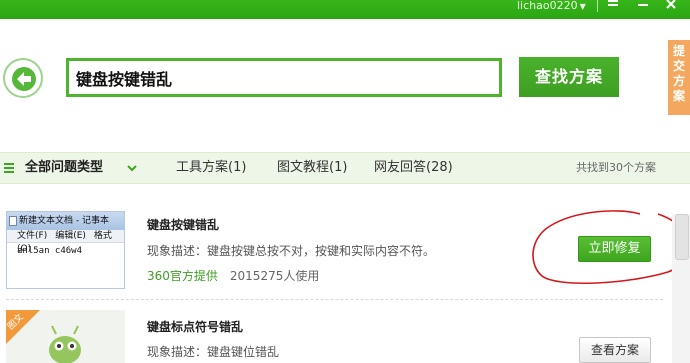 The image size is (690, 363). I want to click on category-bar: 全部问题类型 工具方案(1) 图文教程(1) 网友回答(28) 共找到30个方案, so click(345, 168).